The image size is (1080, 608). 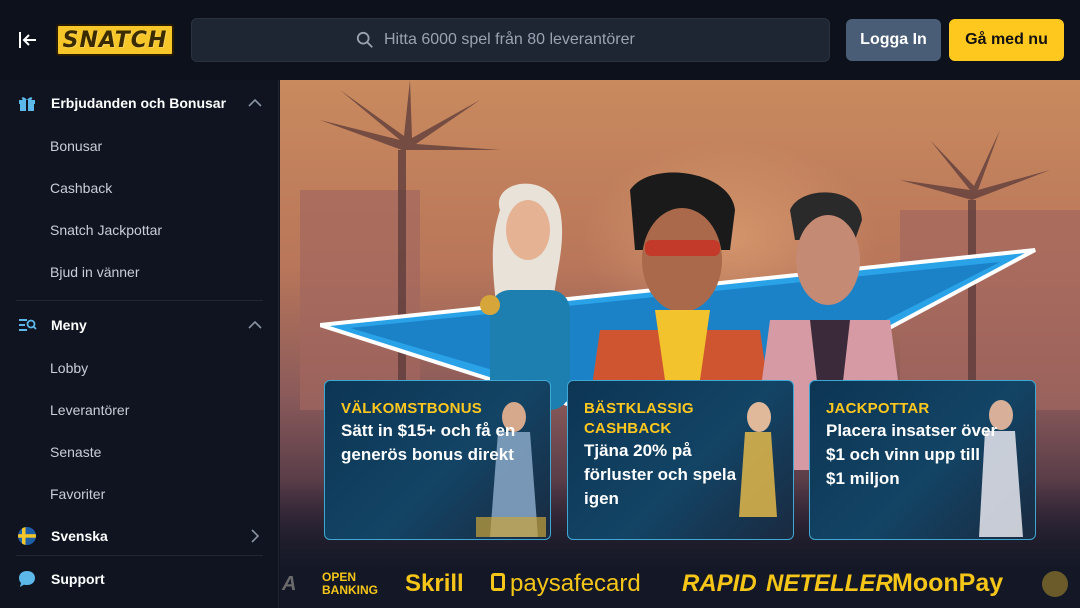 I want to click on language-label: Svenska, so click(x=79, y=536).